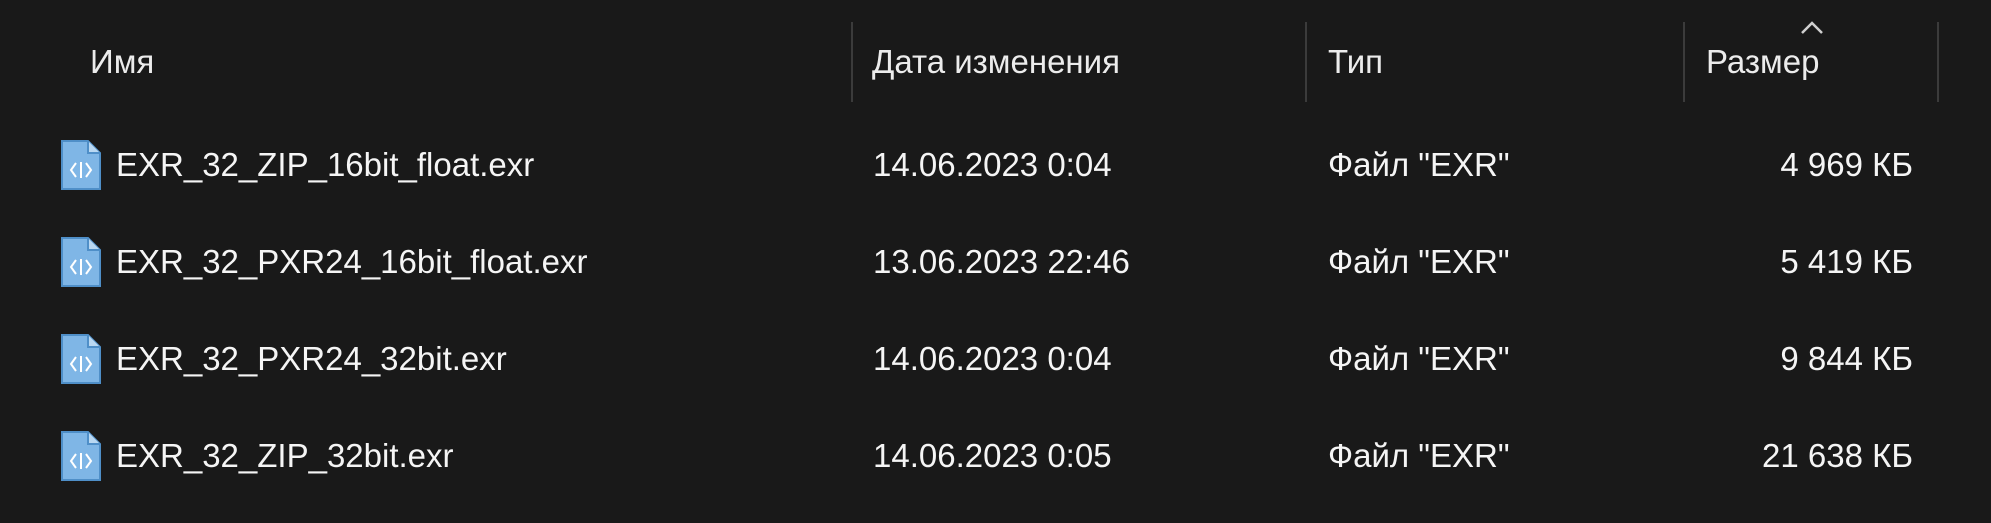 This screenshot has width=1991, height=523. I want to click on column-header-type: Тип, so click(1503, 62).